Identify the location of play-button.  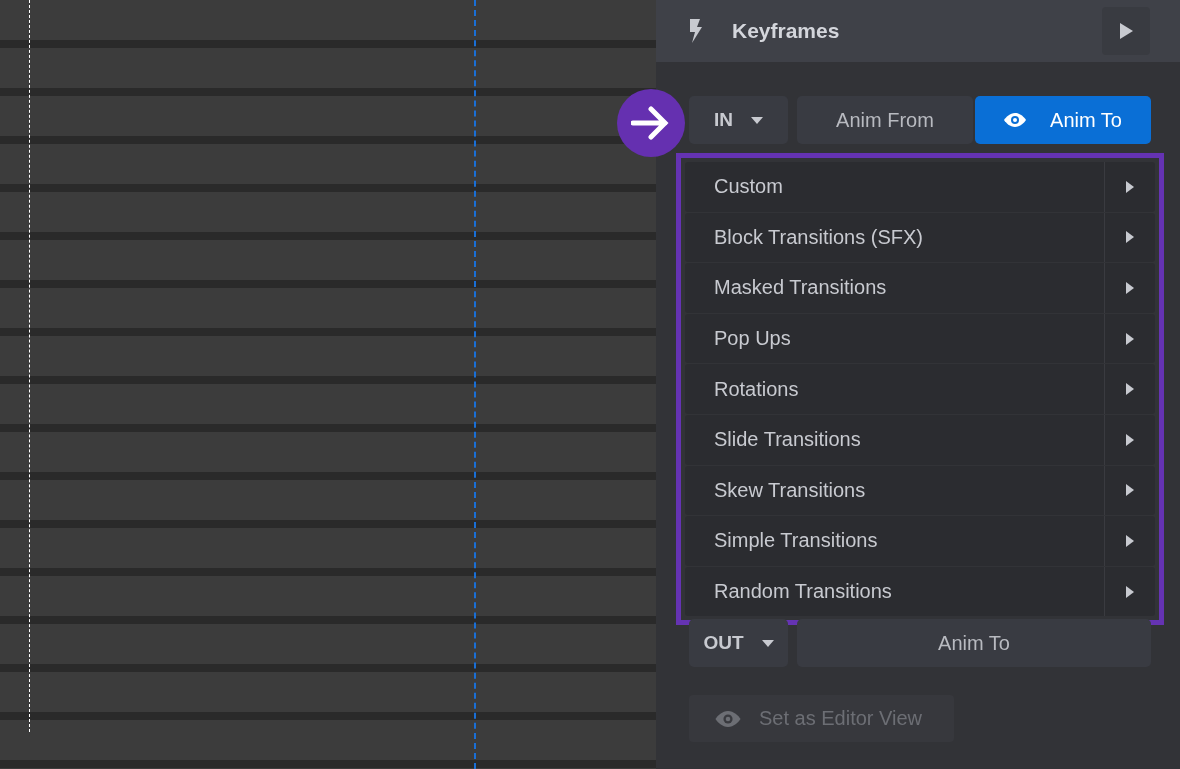
(1126, 31).